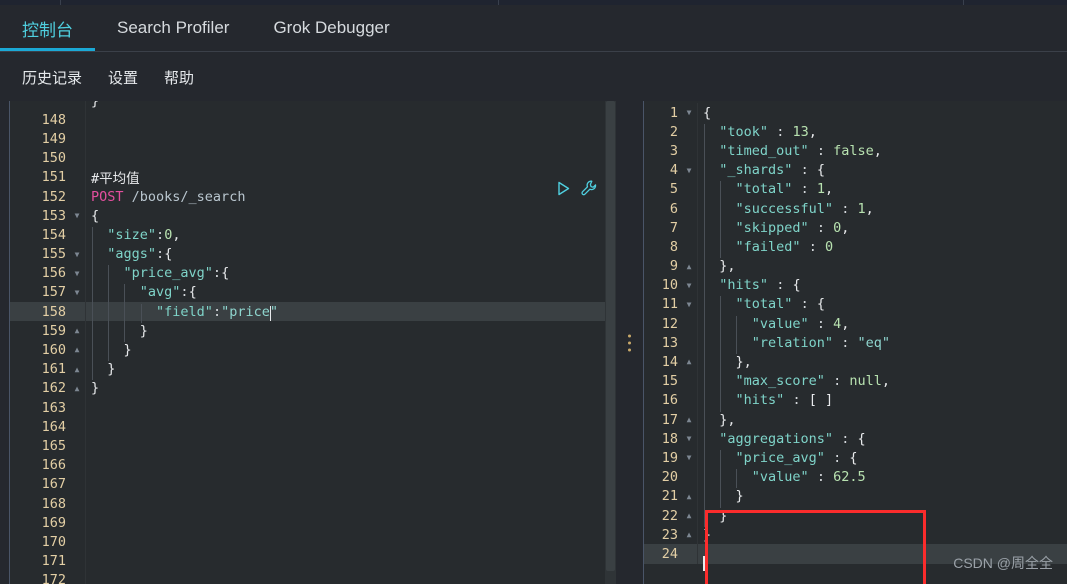 Image resolution: width=1067 pixels, height=584 pixels. Describe the element at coordinates (307, 484) in the screenshot. I see `code-line: 167` at that location.